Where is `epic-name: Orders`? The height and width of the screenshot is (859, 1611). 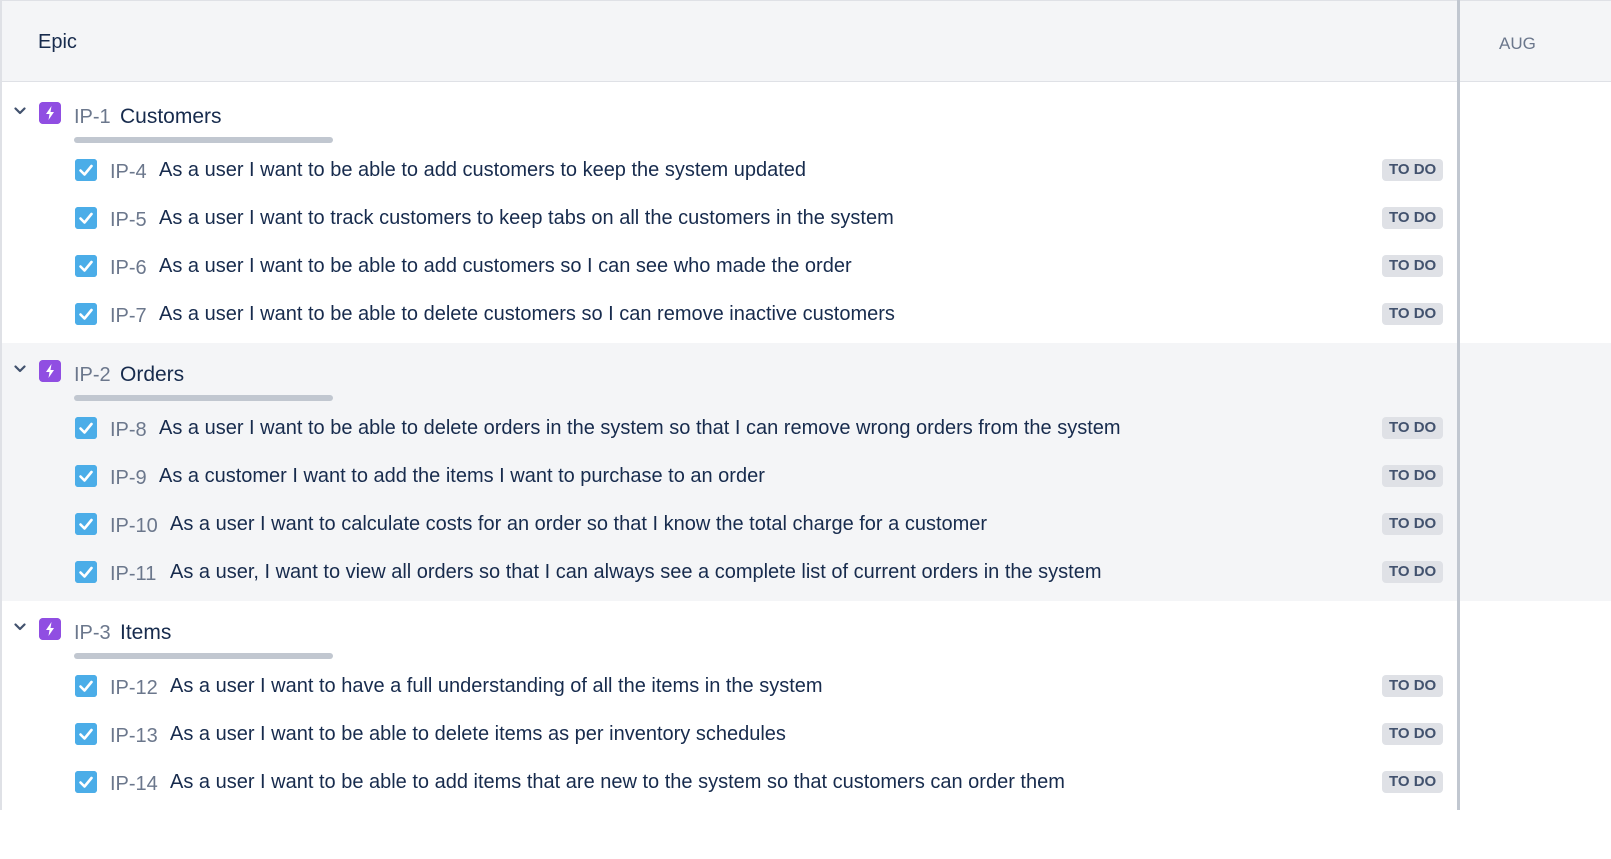
epic-name: Orders is located at coordinates (152, 375).